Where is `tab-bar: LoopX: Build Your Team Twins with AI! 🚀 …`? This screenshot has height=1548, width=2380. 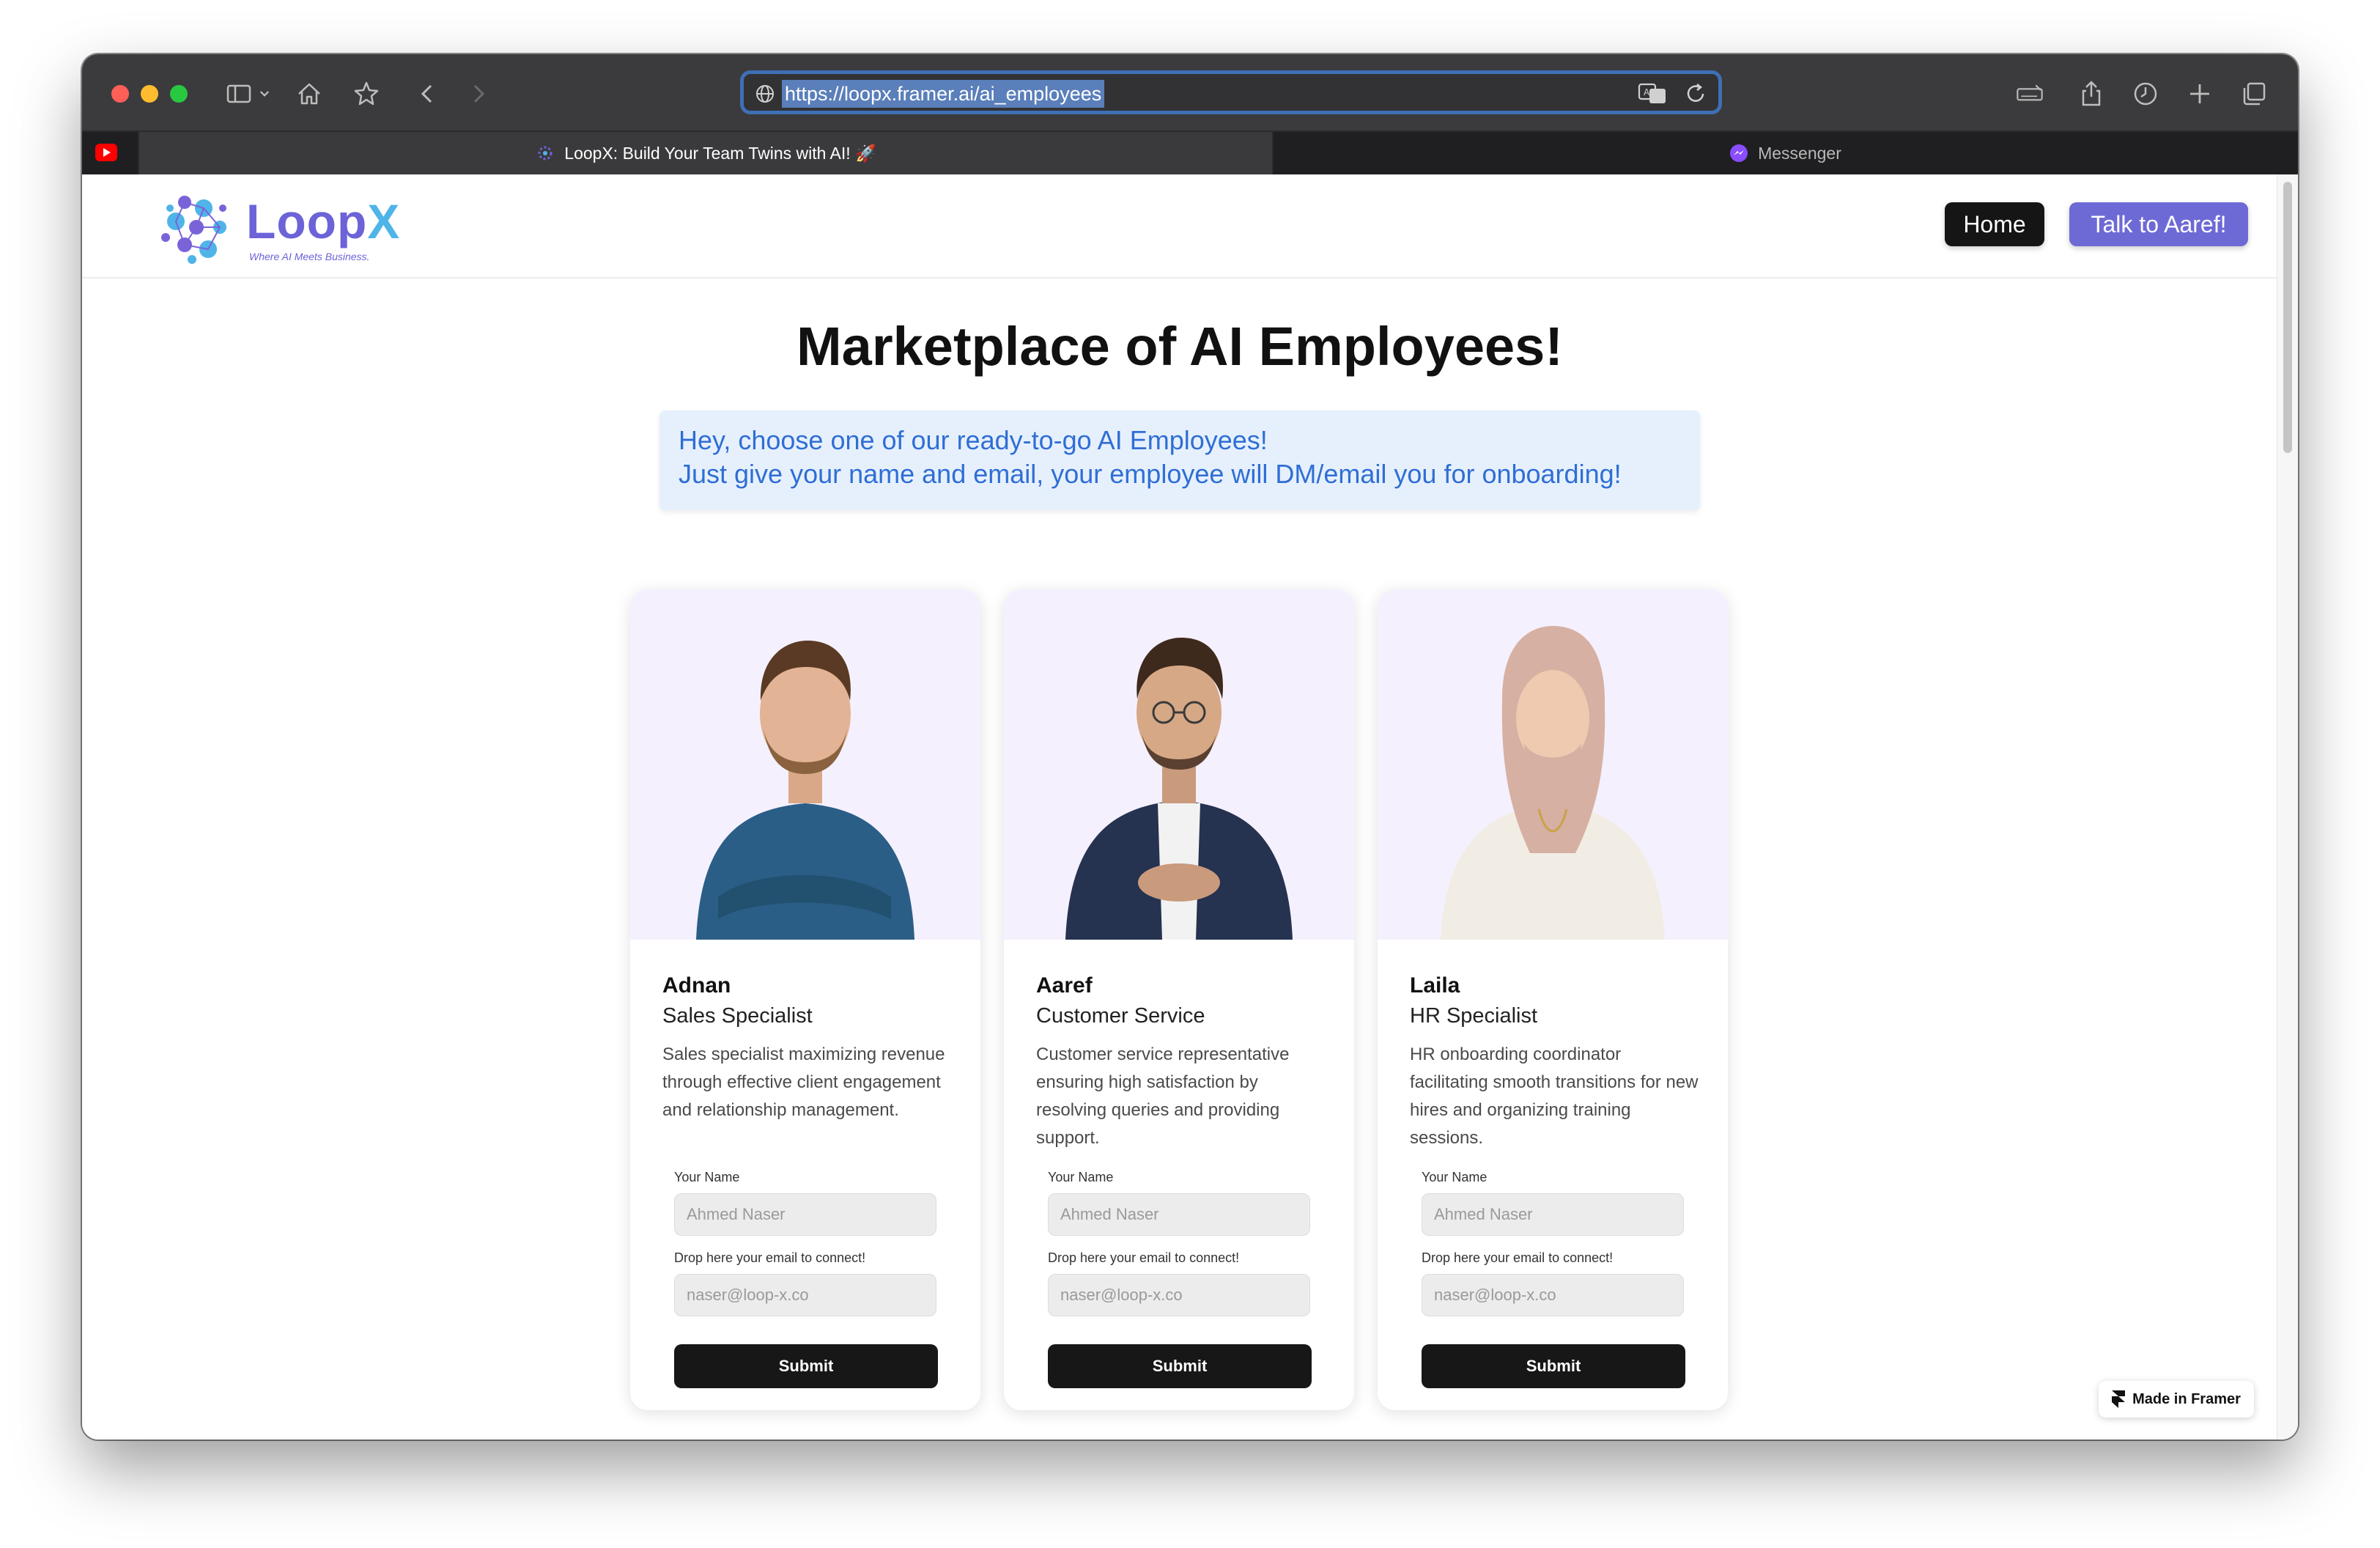
tab-bar: LoopX: Build Your Team Twins with AI! 🚀 … is located at coordinates (1190, 153).